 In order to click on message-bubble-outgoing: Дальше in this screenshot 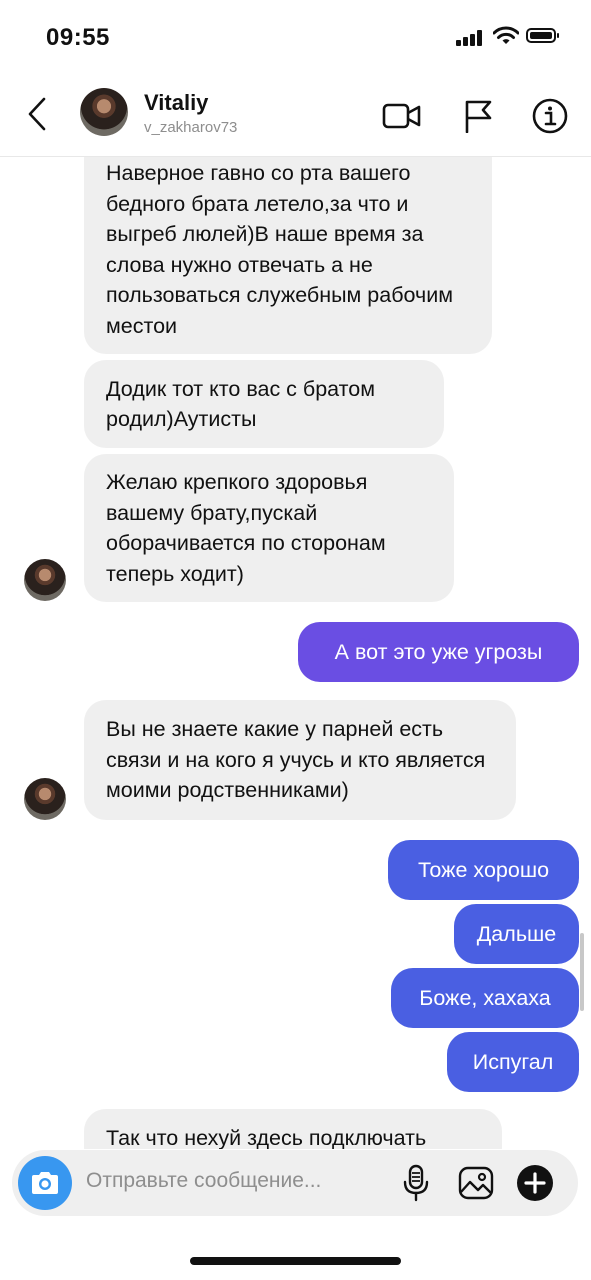, I will do `click(516, 934)`.